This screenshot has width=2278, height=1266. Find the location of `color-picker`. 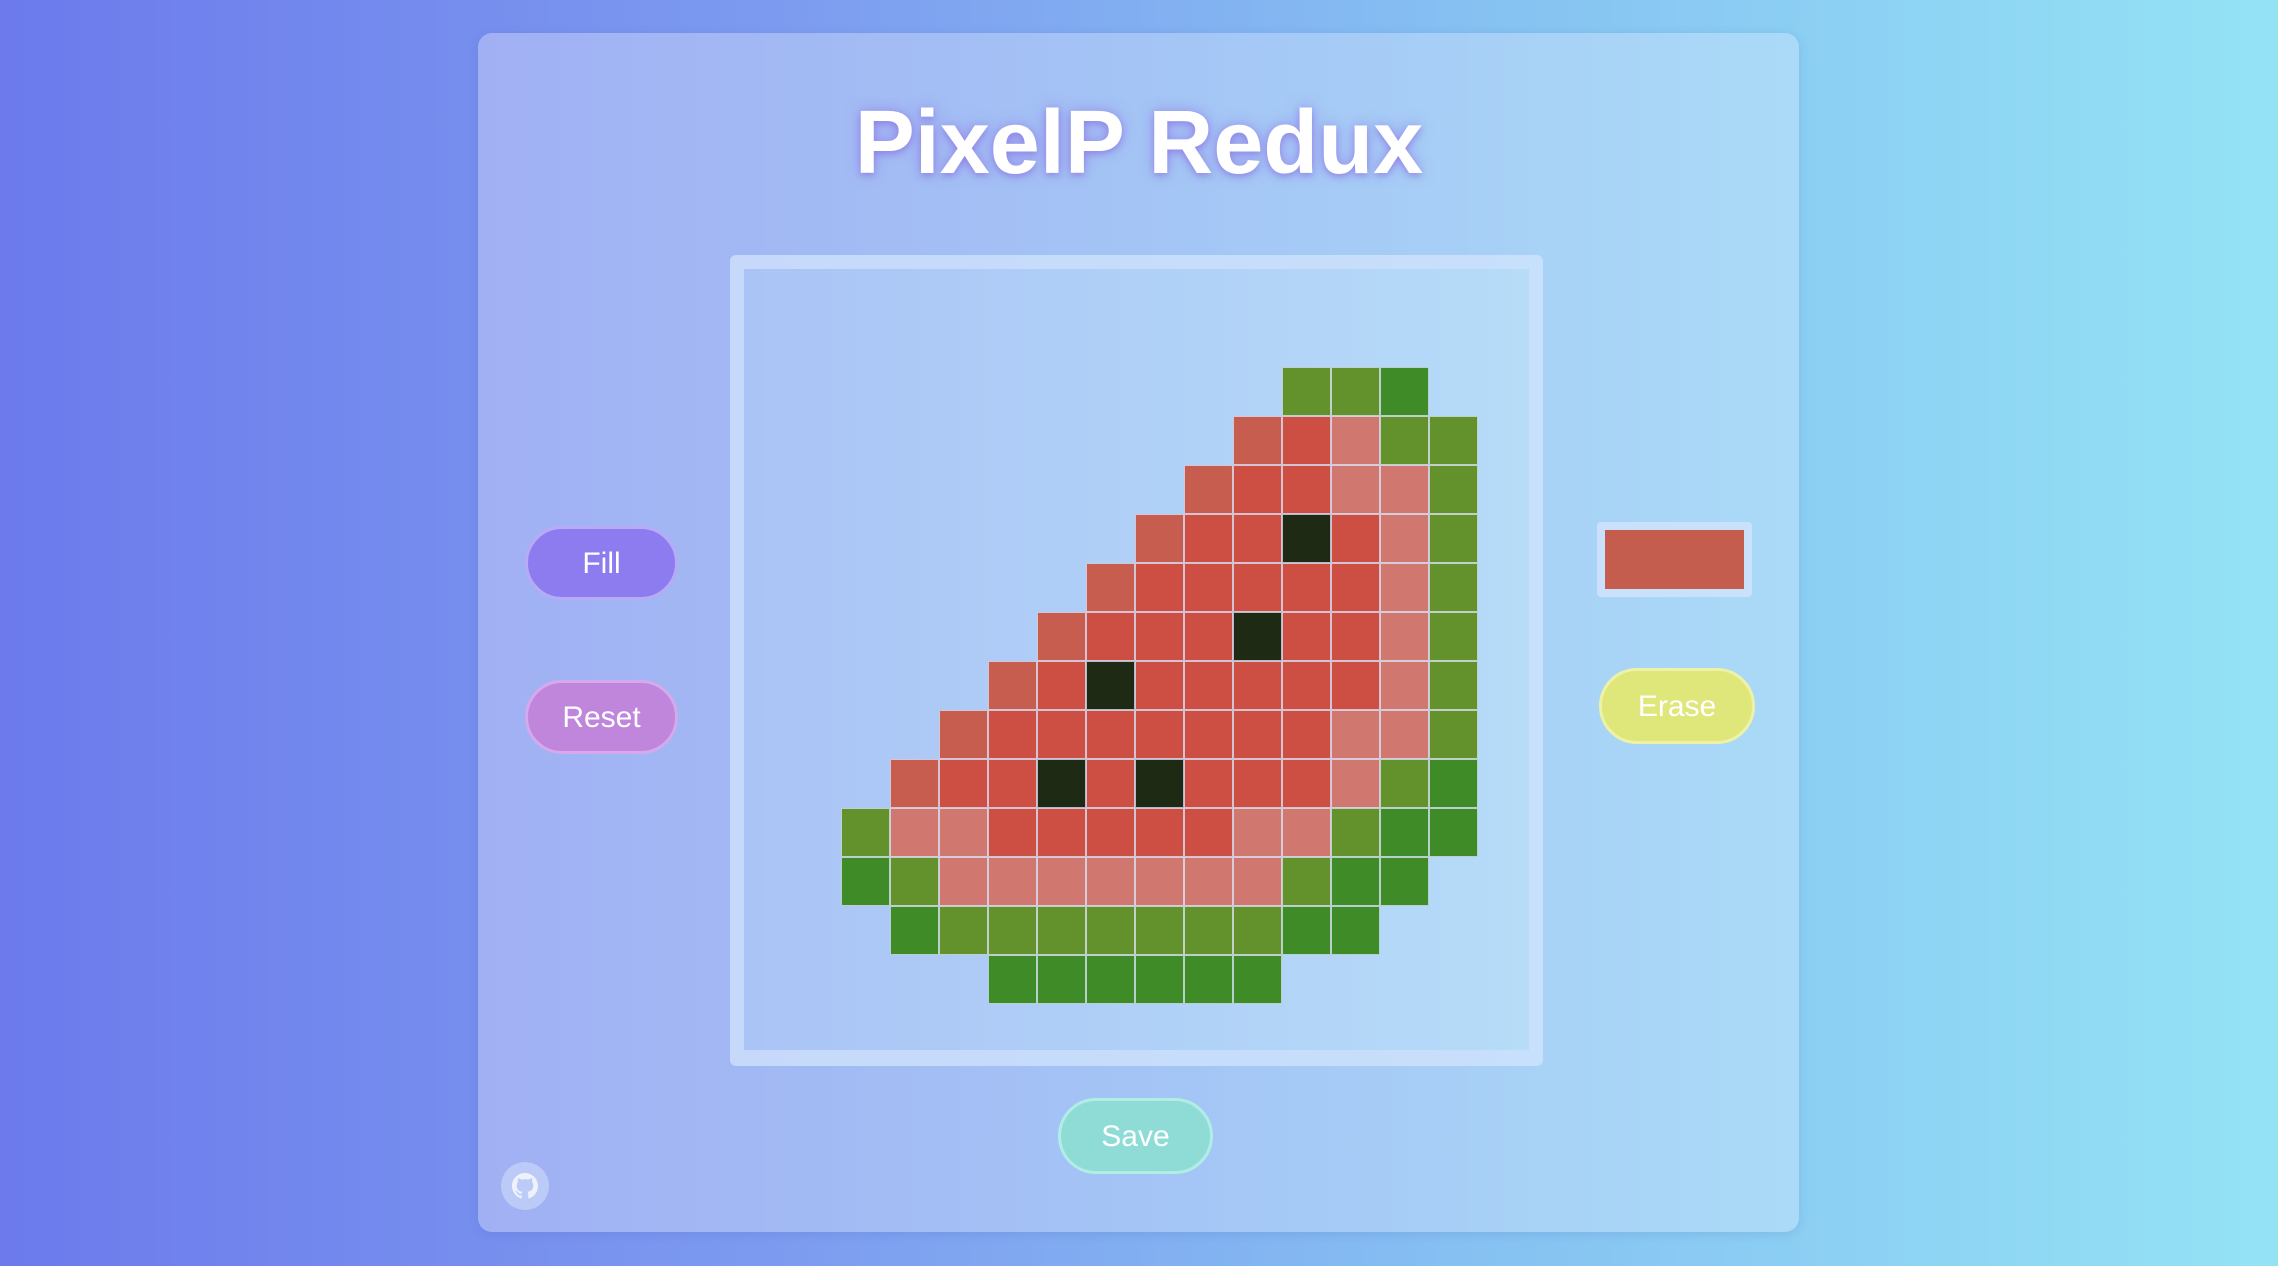

color-picker is located at coordinates (1674, 559).